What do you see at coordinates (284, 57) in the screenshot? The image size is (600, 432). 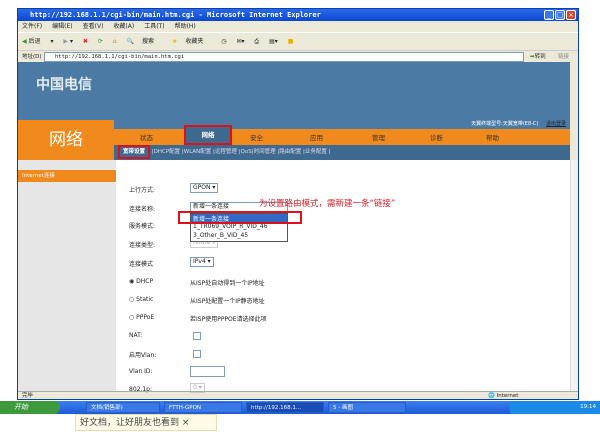 I see `address-input: http://192.168.1.1/cgi-bin/main.htm.cgi` at bounding box center [284, 57].